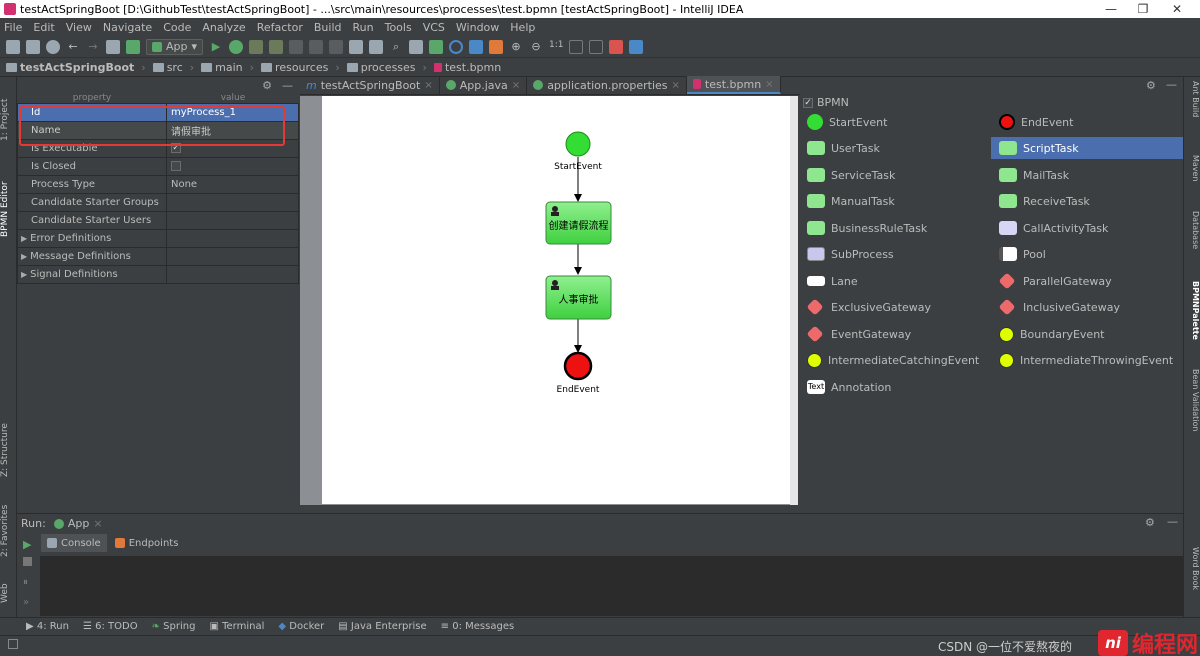 The image size is (1200, 656). I want to click on canvas-horizontal-scrollbar, so click(548, 509).